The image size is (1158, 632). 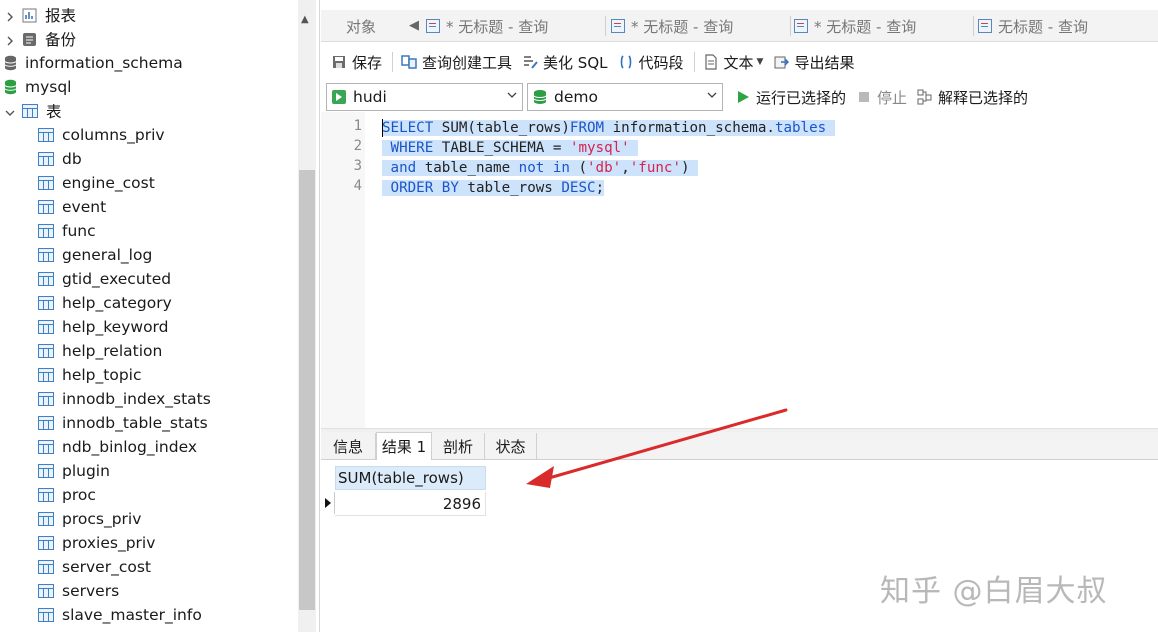 I want to click on watermark: 知乎 @白眉大叔, so click(x=994, y=591).